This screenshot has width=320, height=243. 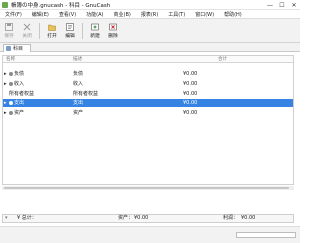 I want to click on summary-assets-label: 资产：, so click(x=126, y=218).